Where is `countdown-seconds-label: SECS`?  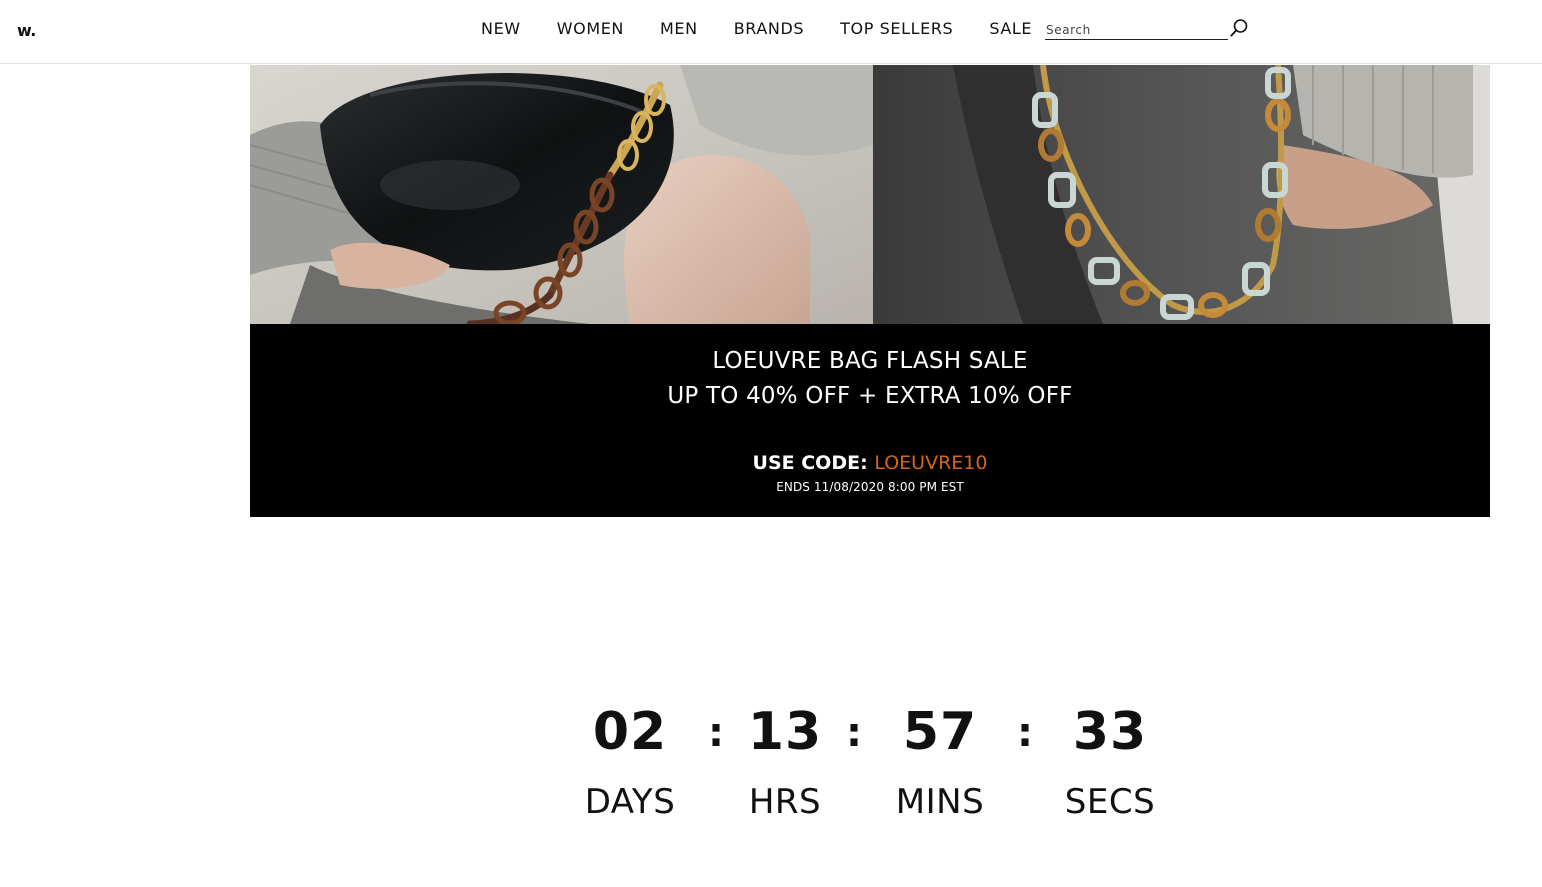
countdown-seconds-label: SECS is located at coordinates (1110, 802).